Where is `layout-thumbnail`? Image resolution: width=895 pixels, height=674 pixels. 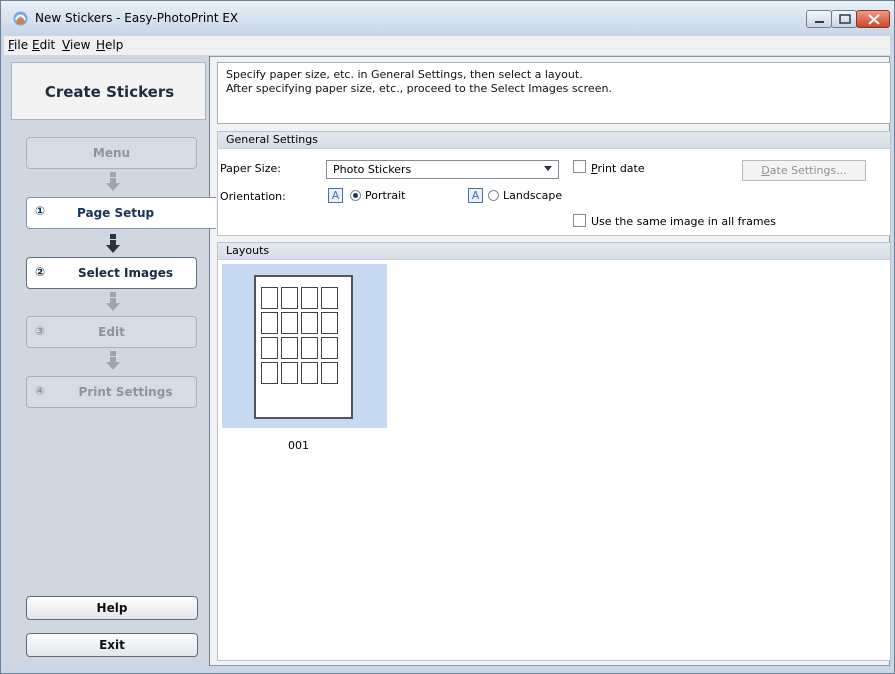
layout-thumbnail is located at coordinates (303, 347).